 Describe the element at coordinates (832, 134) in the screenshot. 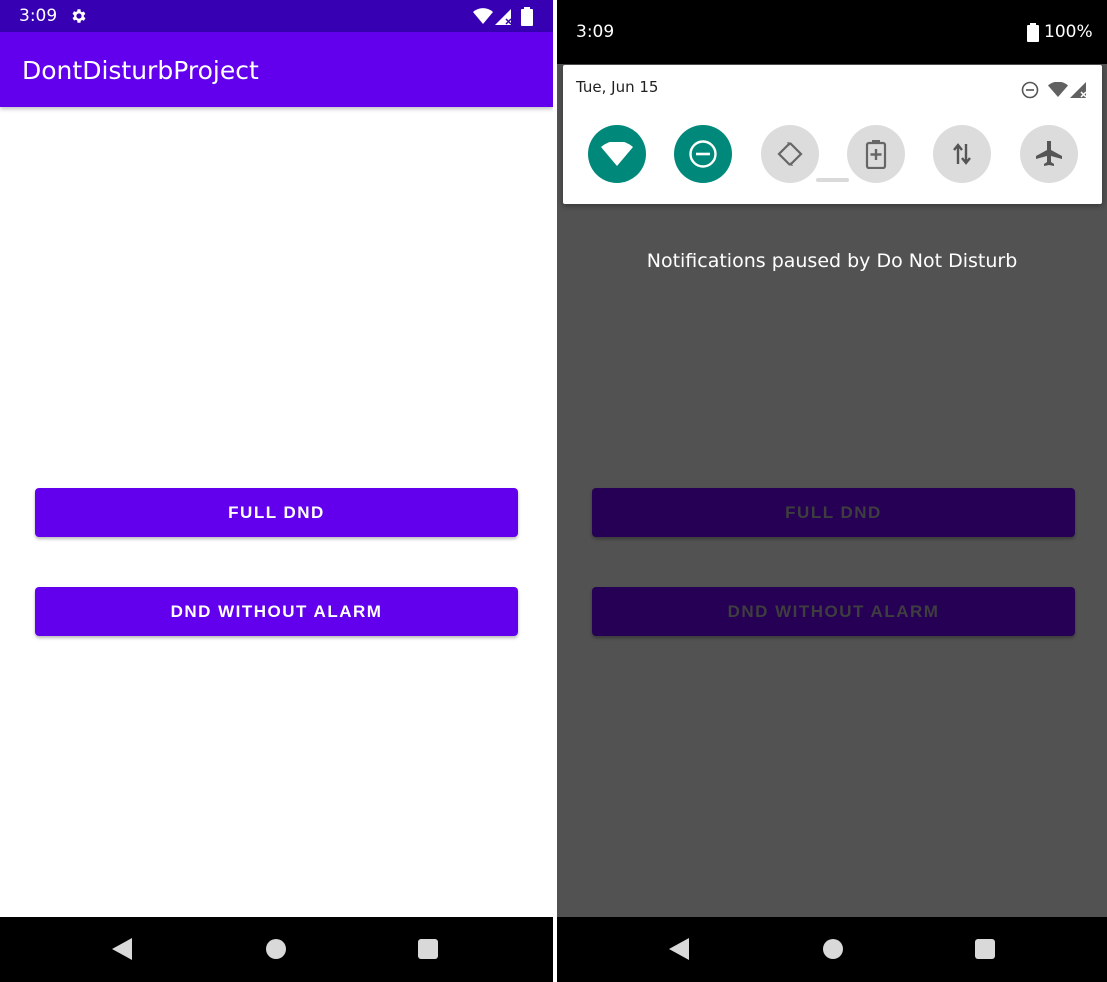

I see `quick-settings-panel: Tue, Jun 15` at that location.